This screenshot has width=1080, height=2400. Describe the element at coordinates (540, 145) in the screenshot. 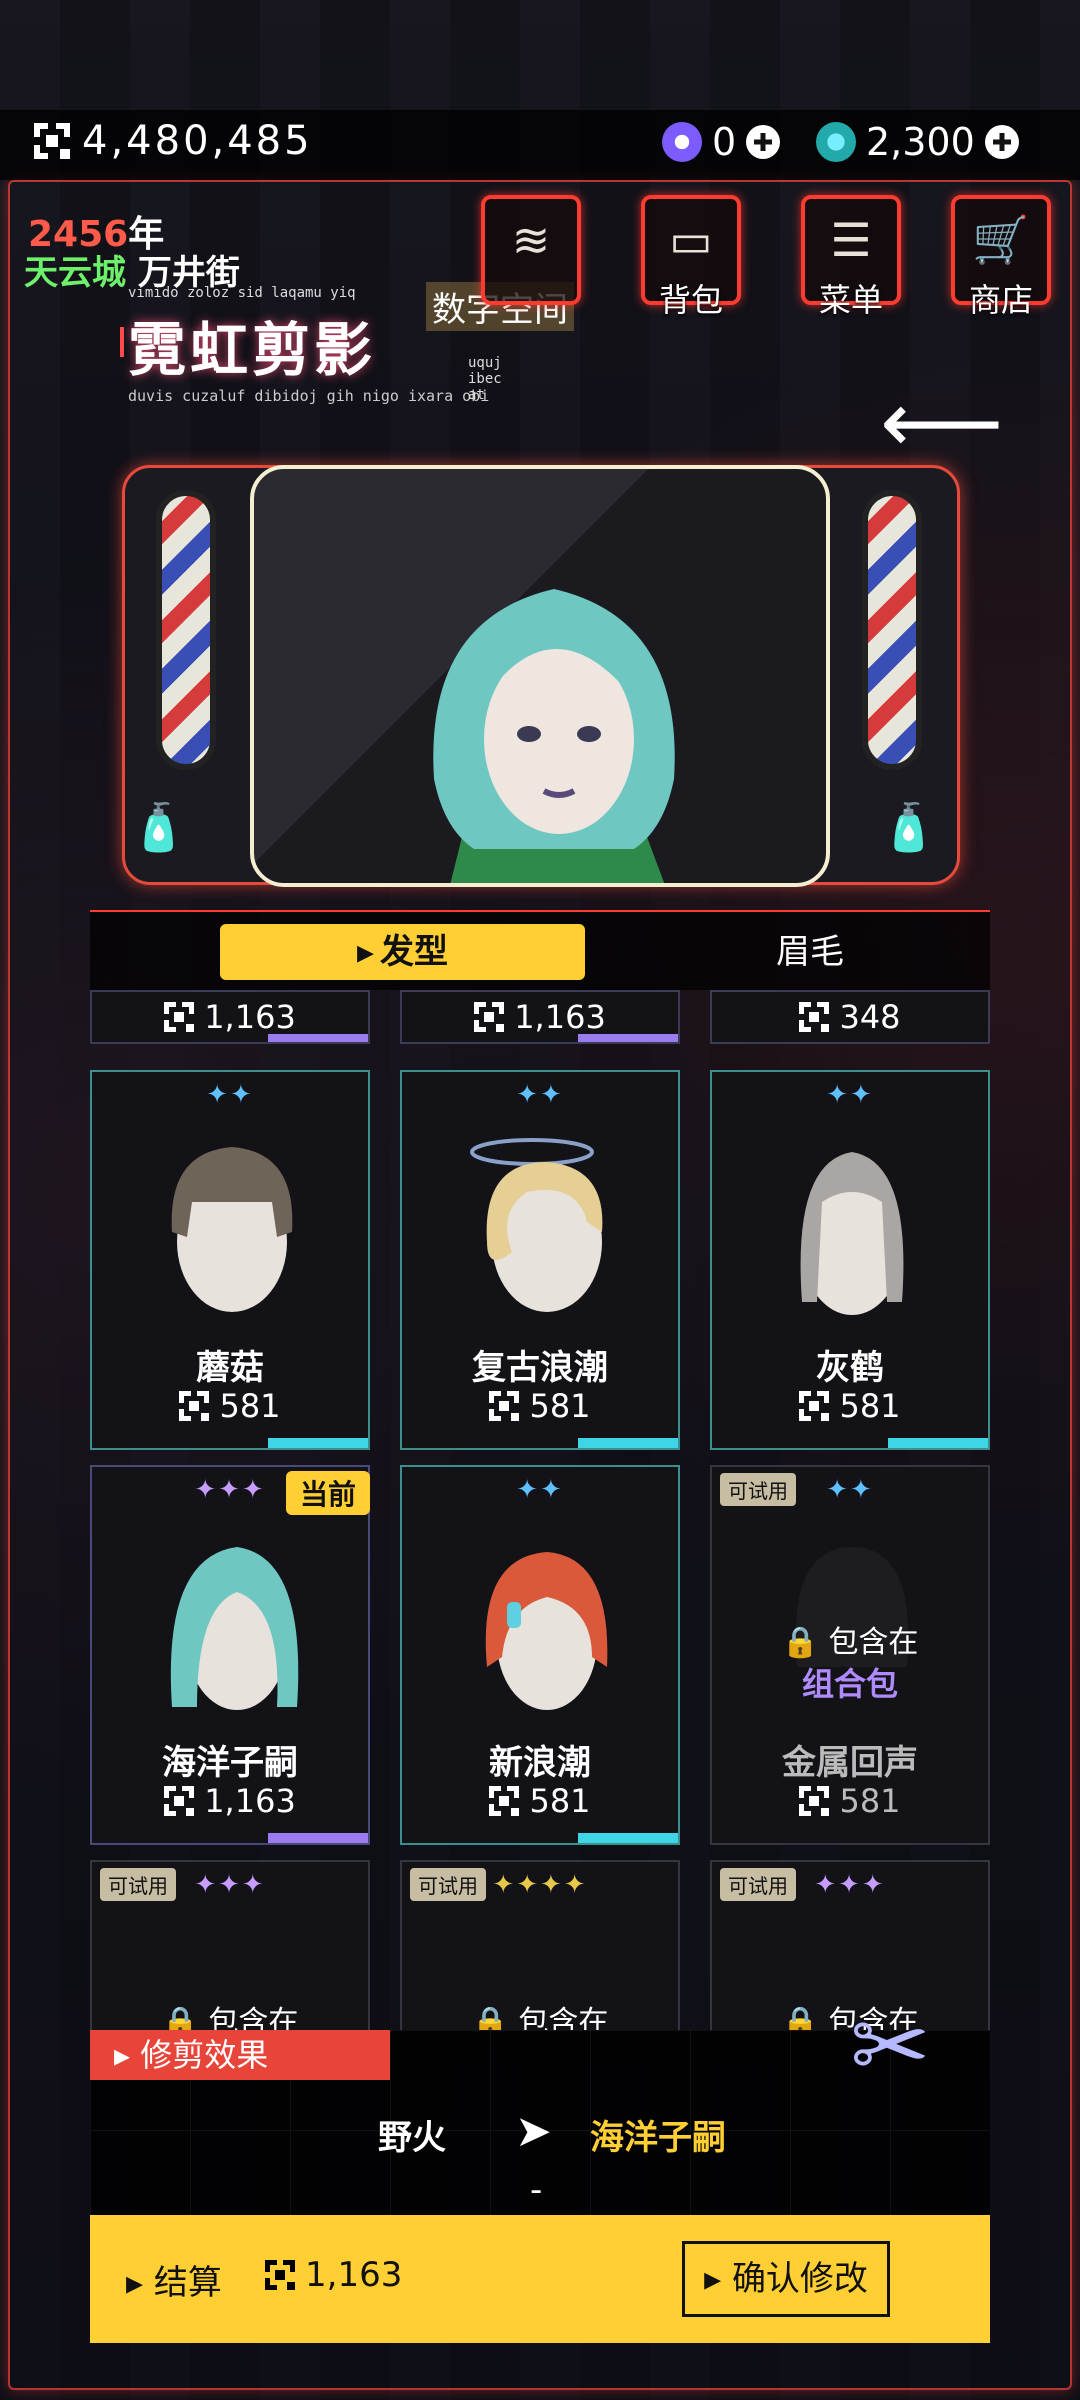

I see `top-bar: 4,480,485 0 2,300` at that location.